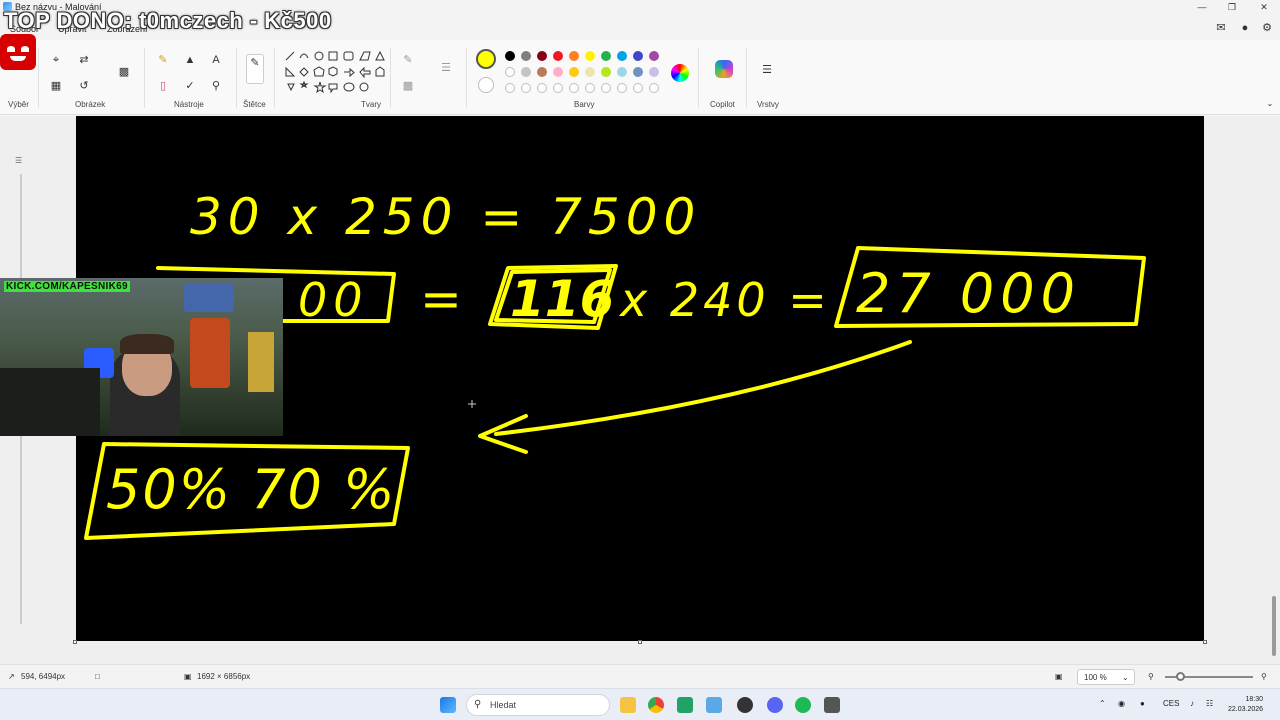 This screenshot has height=720, width=1280. I want to click on discord-icon, so click(775, 705).